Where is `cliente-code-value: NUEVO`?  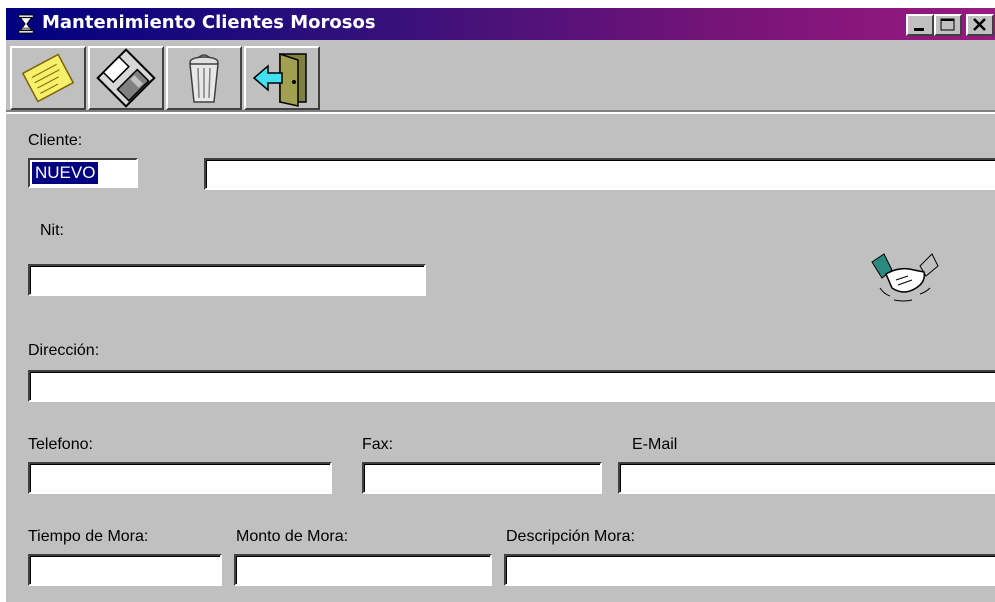 cliente-code-value: NUEVO is located at coordinates (65, 173).